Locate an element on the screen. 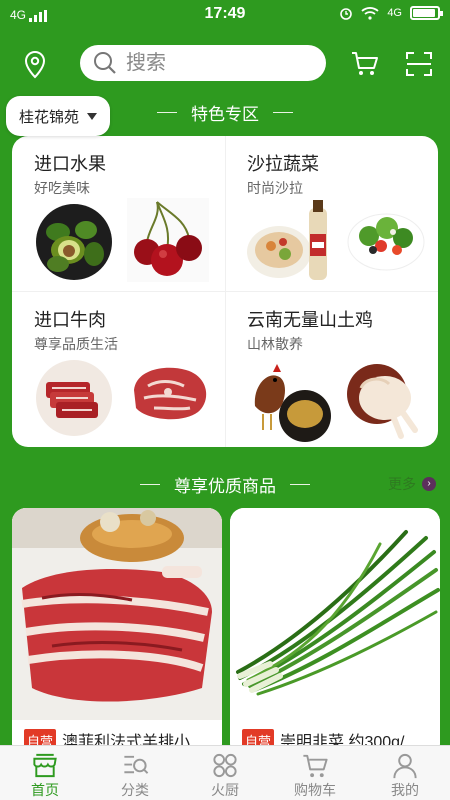  featured-cell-imported-fruit: 进口水果 好吃美味 is located at coordinates (118, 213).